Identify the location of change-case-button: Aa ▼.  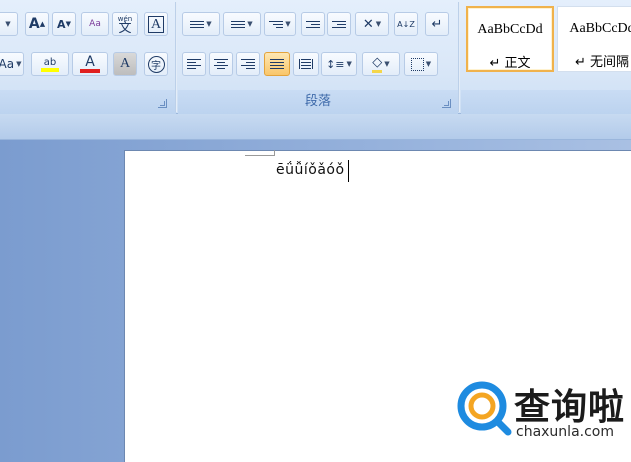
(12, 64).